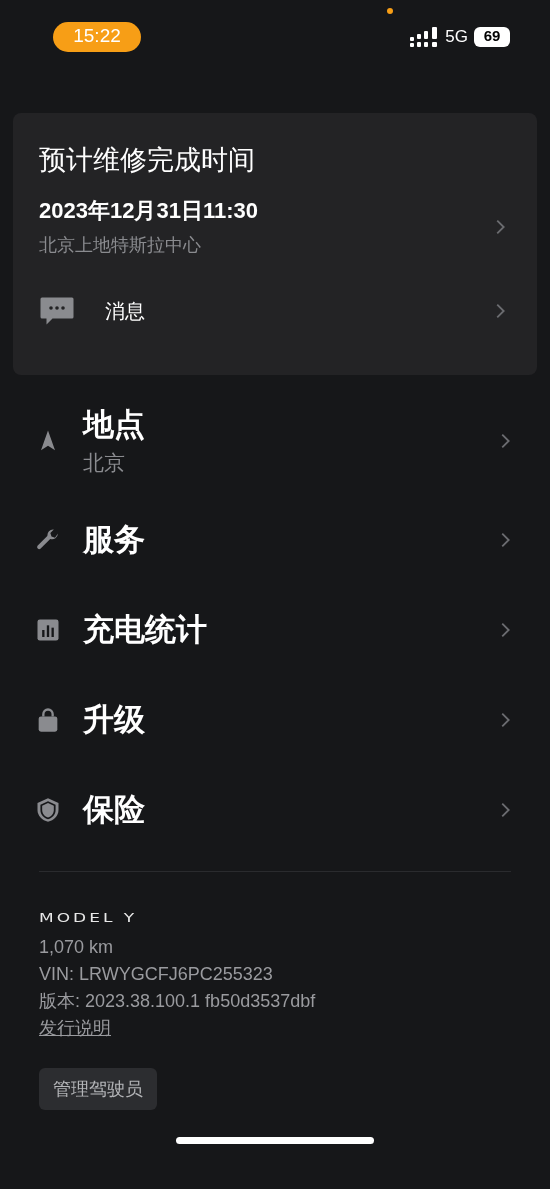 The image size is (550, 1189). What do you see at coordinates (275, 540) in the screenshot?
I see `menu-item: 服务` at bounding box center [275, 540].